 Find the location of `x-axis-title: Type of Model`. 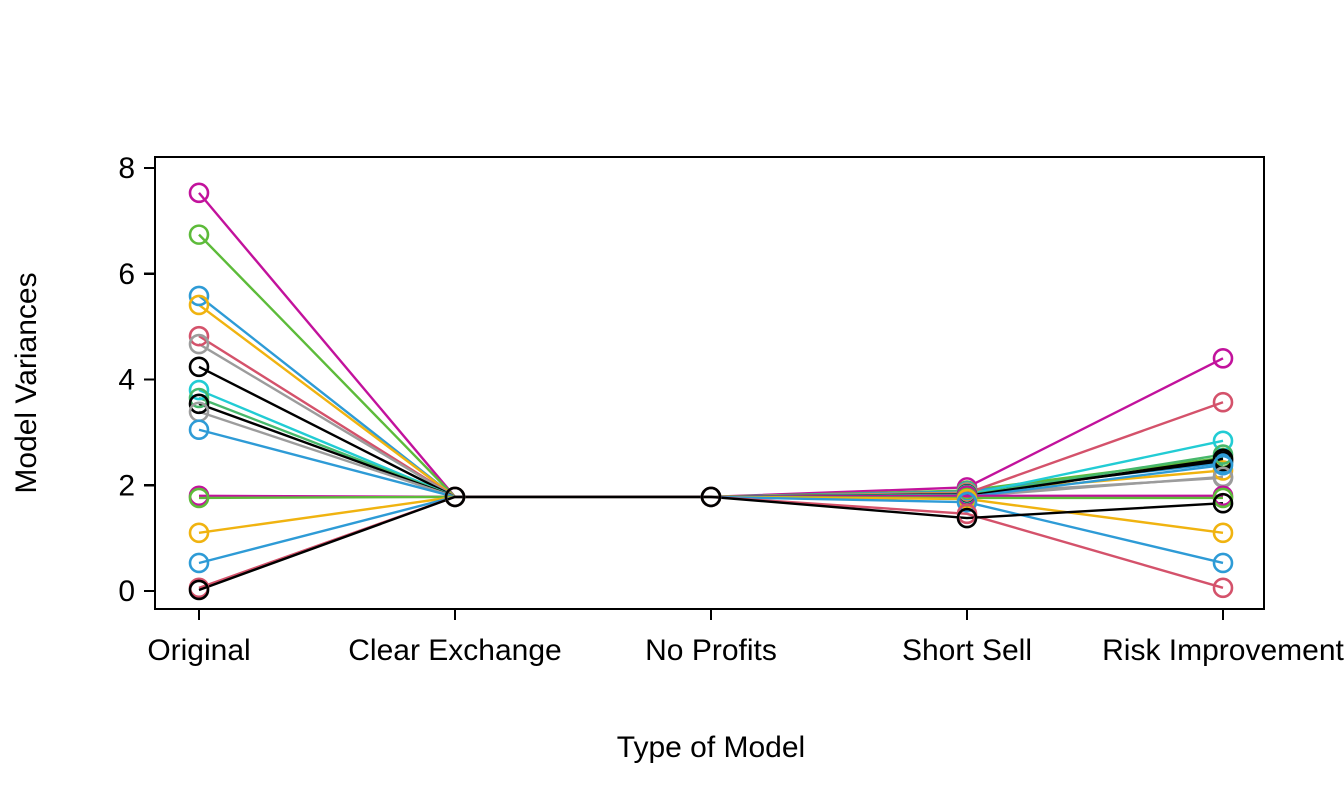

x-axis-title: Type of Model is located at coordinates (711, 747).